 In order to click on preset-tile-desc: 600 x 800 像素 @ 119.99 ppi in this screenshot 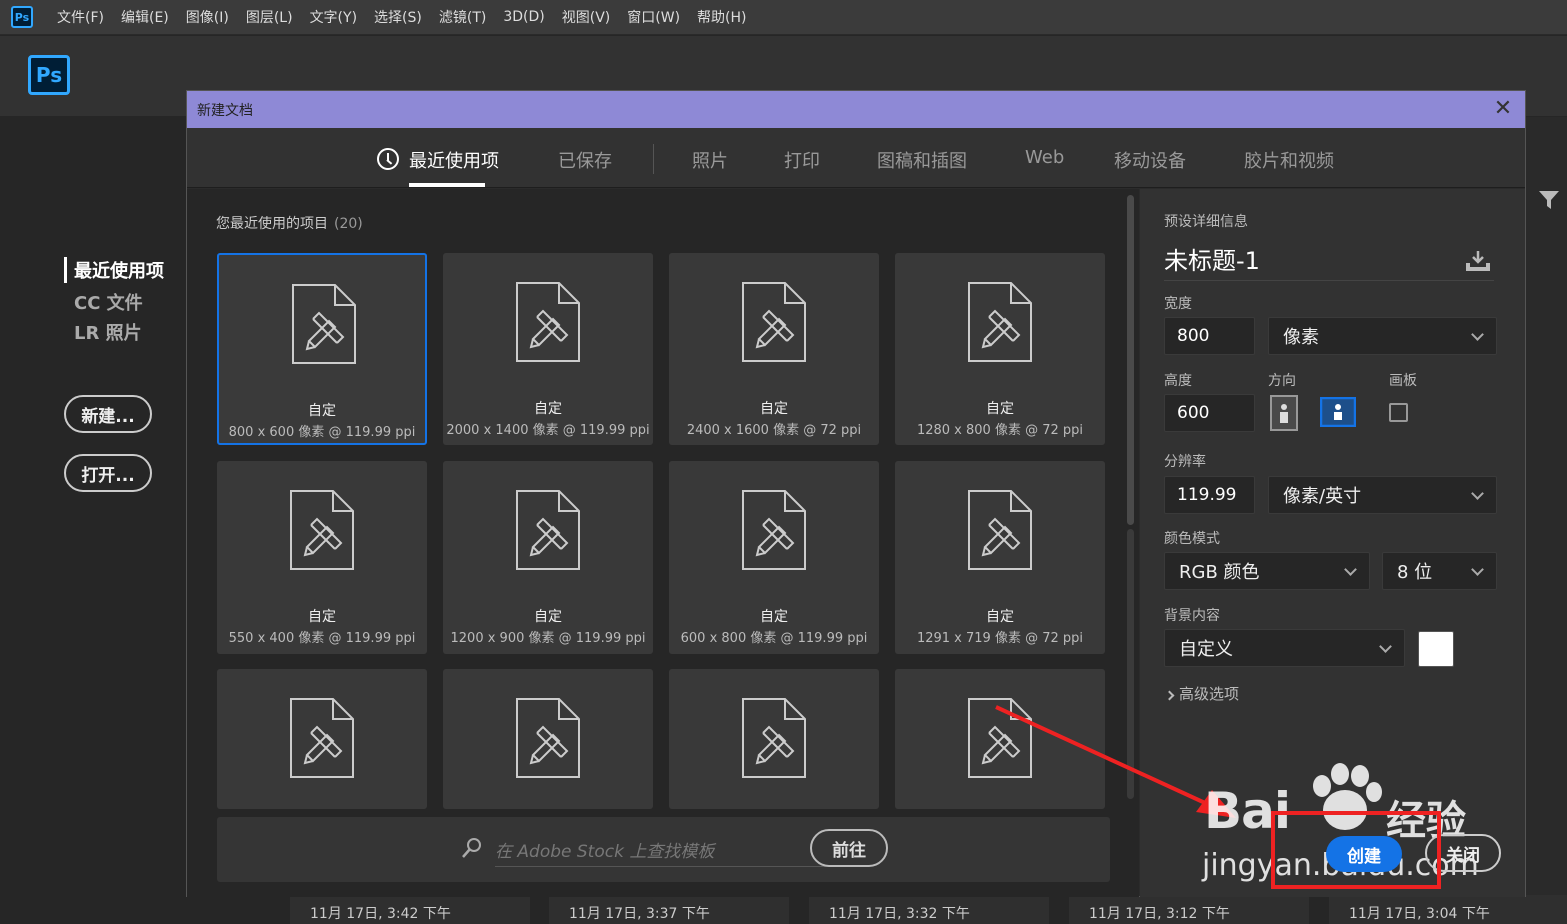, I will do `click(774, 638)`.